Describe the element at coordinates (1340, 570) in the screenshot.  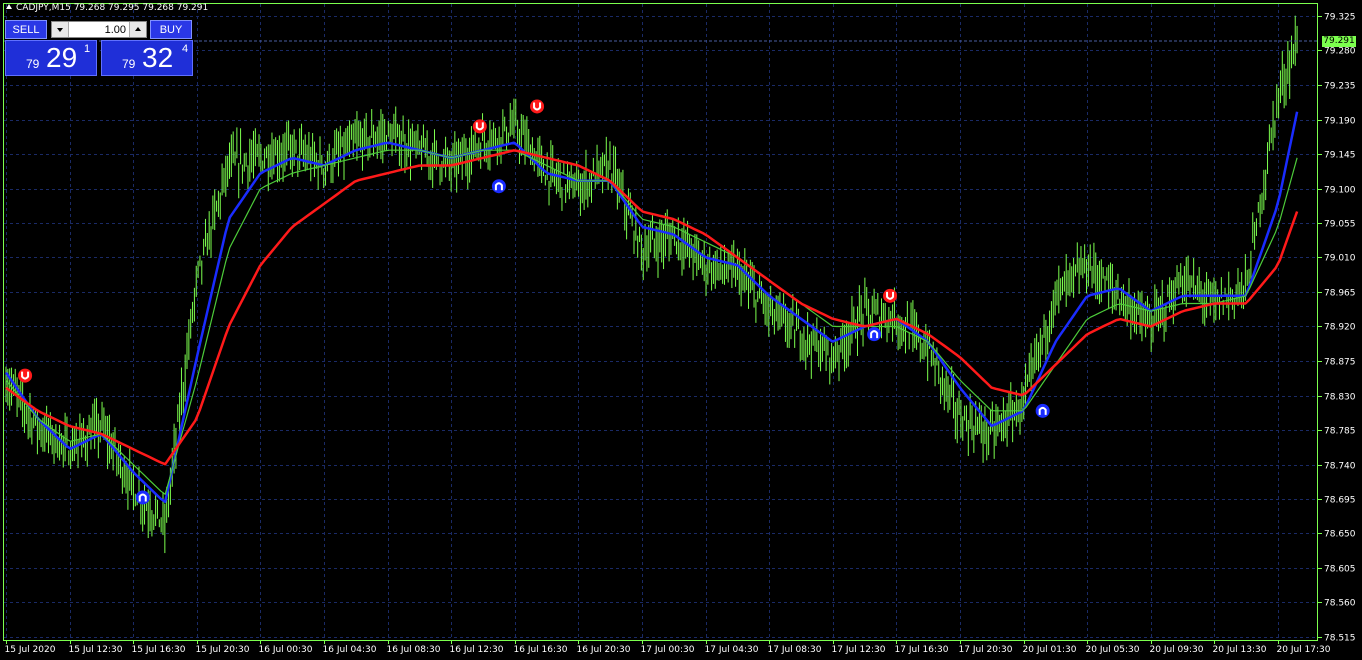
I see `y-tick-label: 78.605` at that location.